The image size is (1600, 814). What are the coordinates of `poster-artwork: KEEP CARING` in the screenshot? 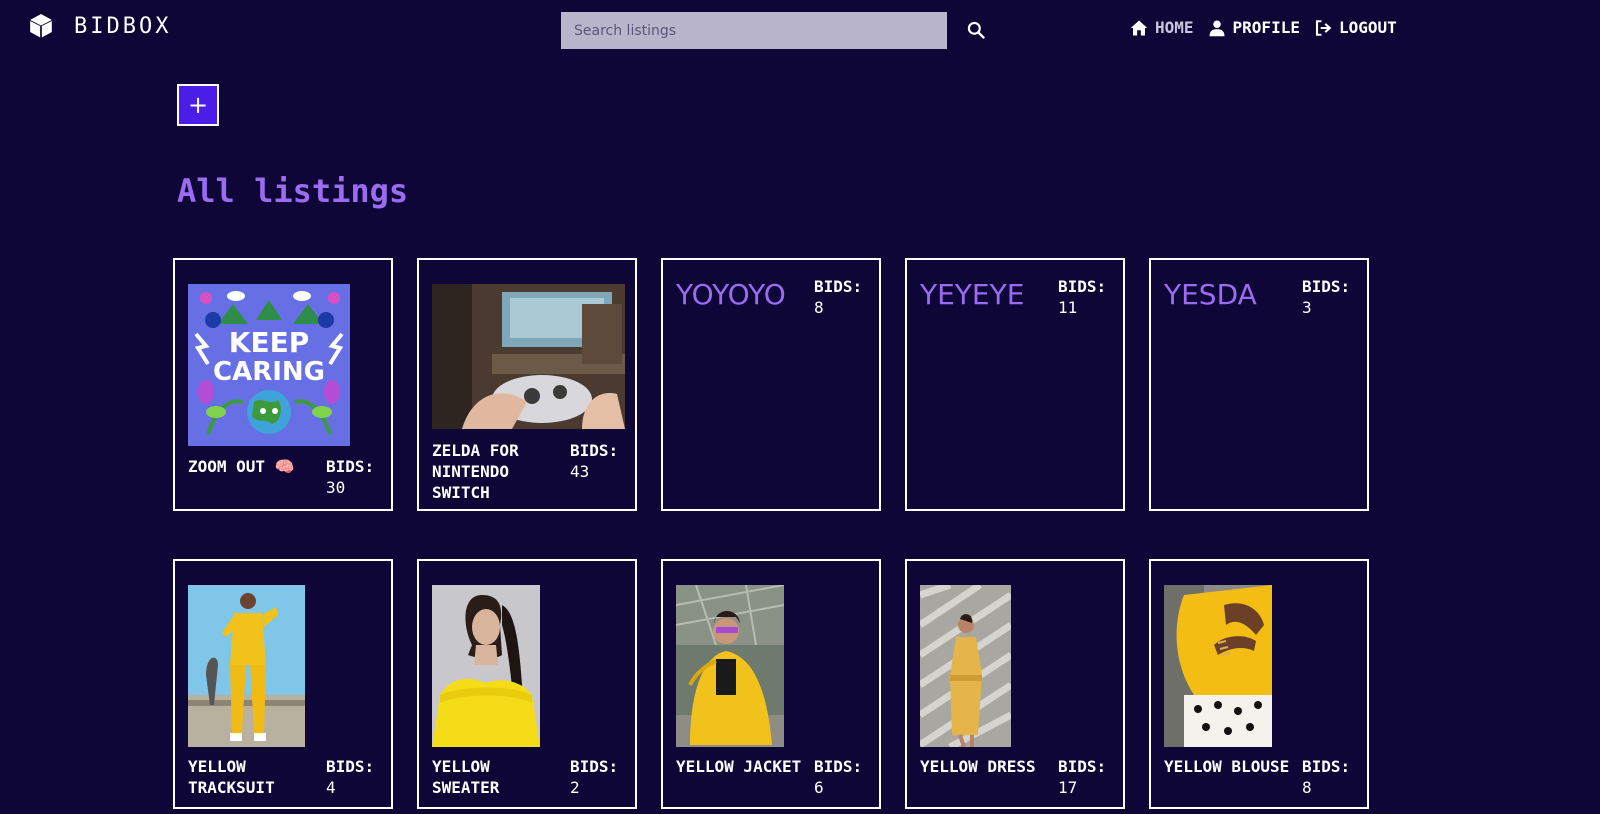 It's located at (269, 365).